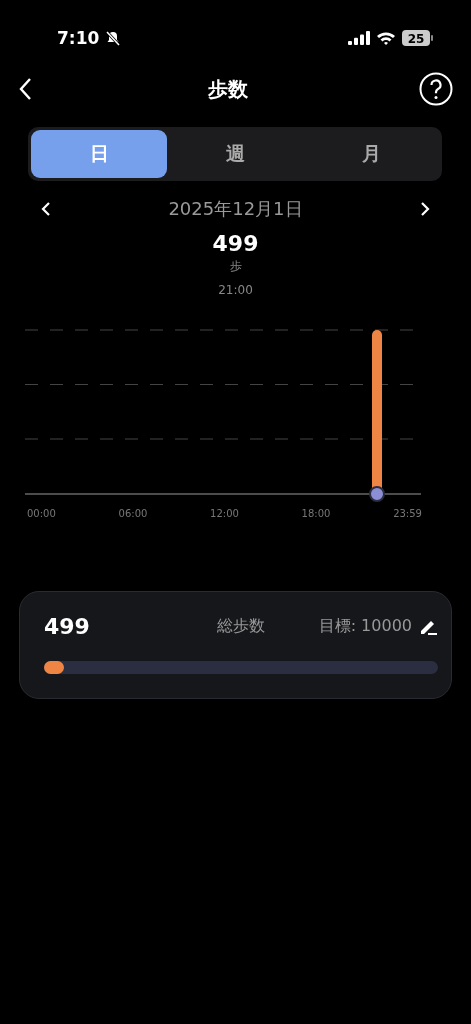 The height and width of the screenshot is (1024, 471). What do you see at coordinates (41, 514) in the screenshot?
I see `axis-label: 00:00` at bounding box center [41, 514].